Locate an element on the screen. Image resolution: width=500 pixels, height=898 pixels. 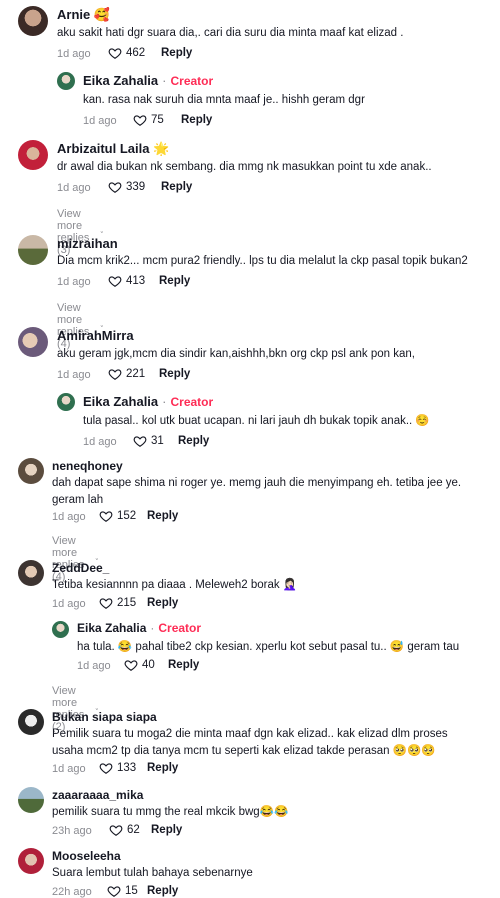
like-count: 462 is located at coordinates (136, 53).